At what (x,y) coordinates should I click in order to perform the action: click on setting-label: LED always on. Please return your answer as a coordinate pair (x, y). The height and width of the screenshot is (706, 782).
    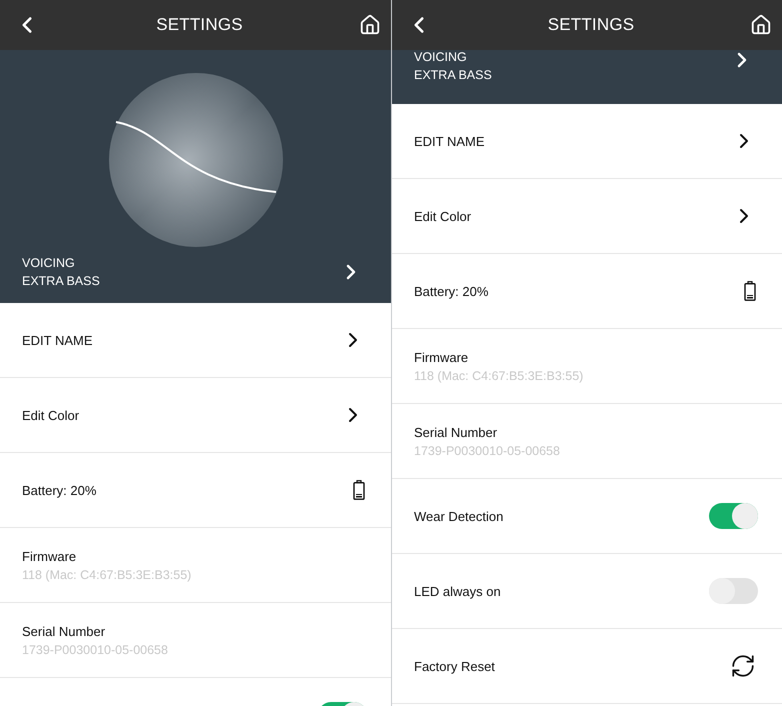
    Looking at the image, I should click on (457, 591).